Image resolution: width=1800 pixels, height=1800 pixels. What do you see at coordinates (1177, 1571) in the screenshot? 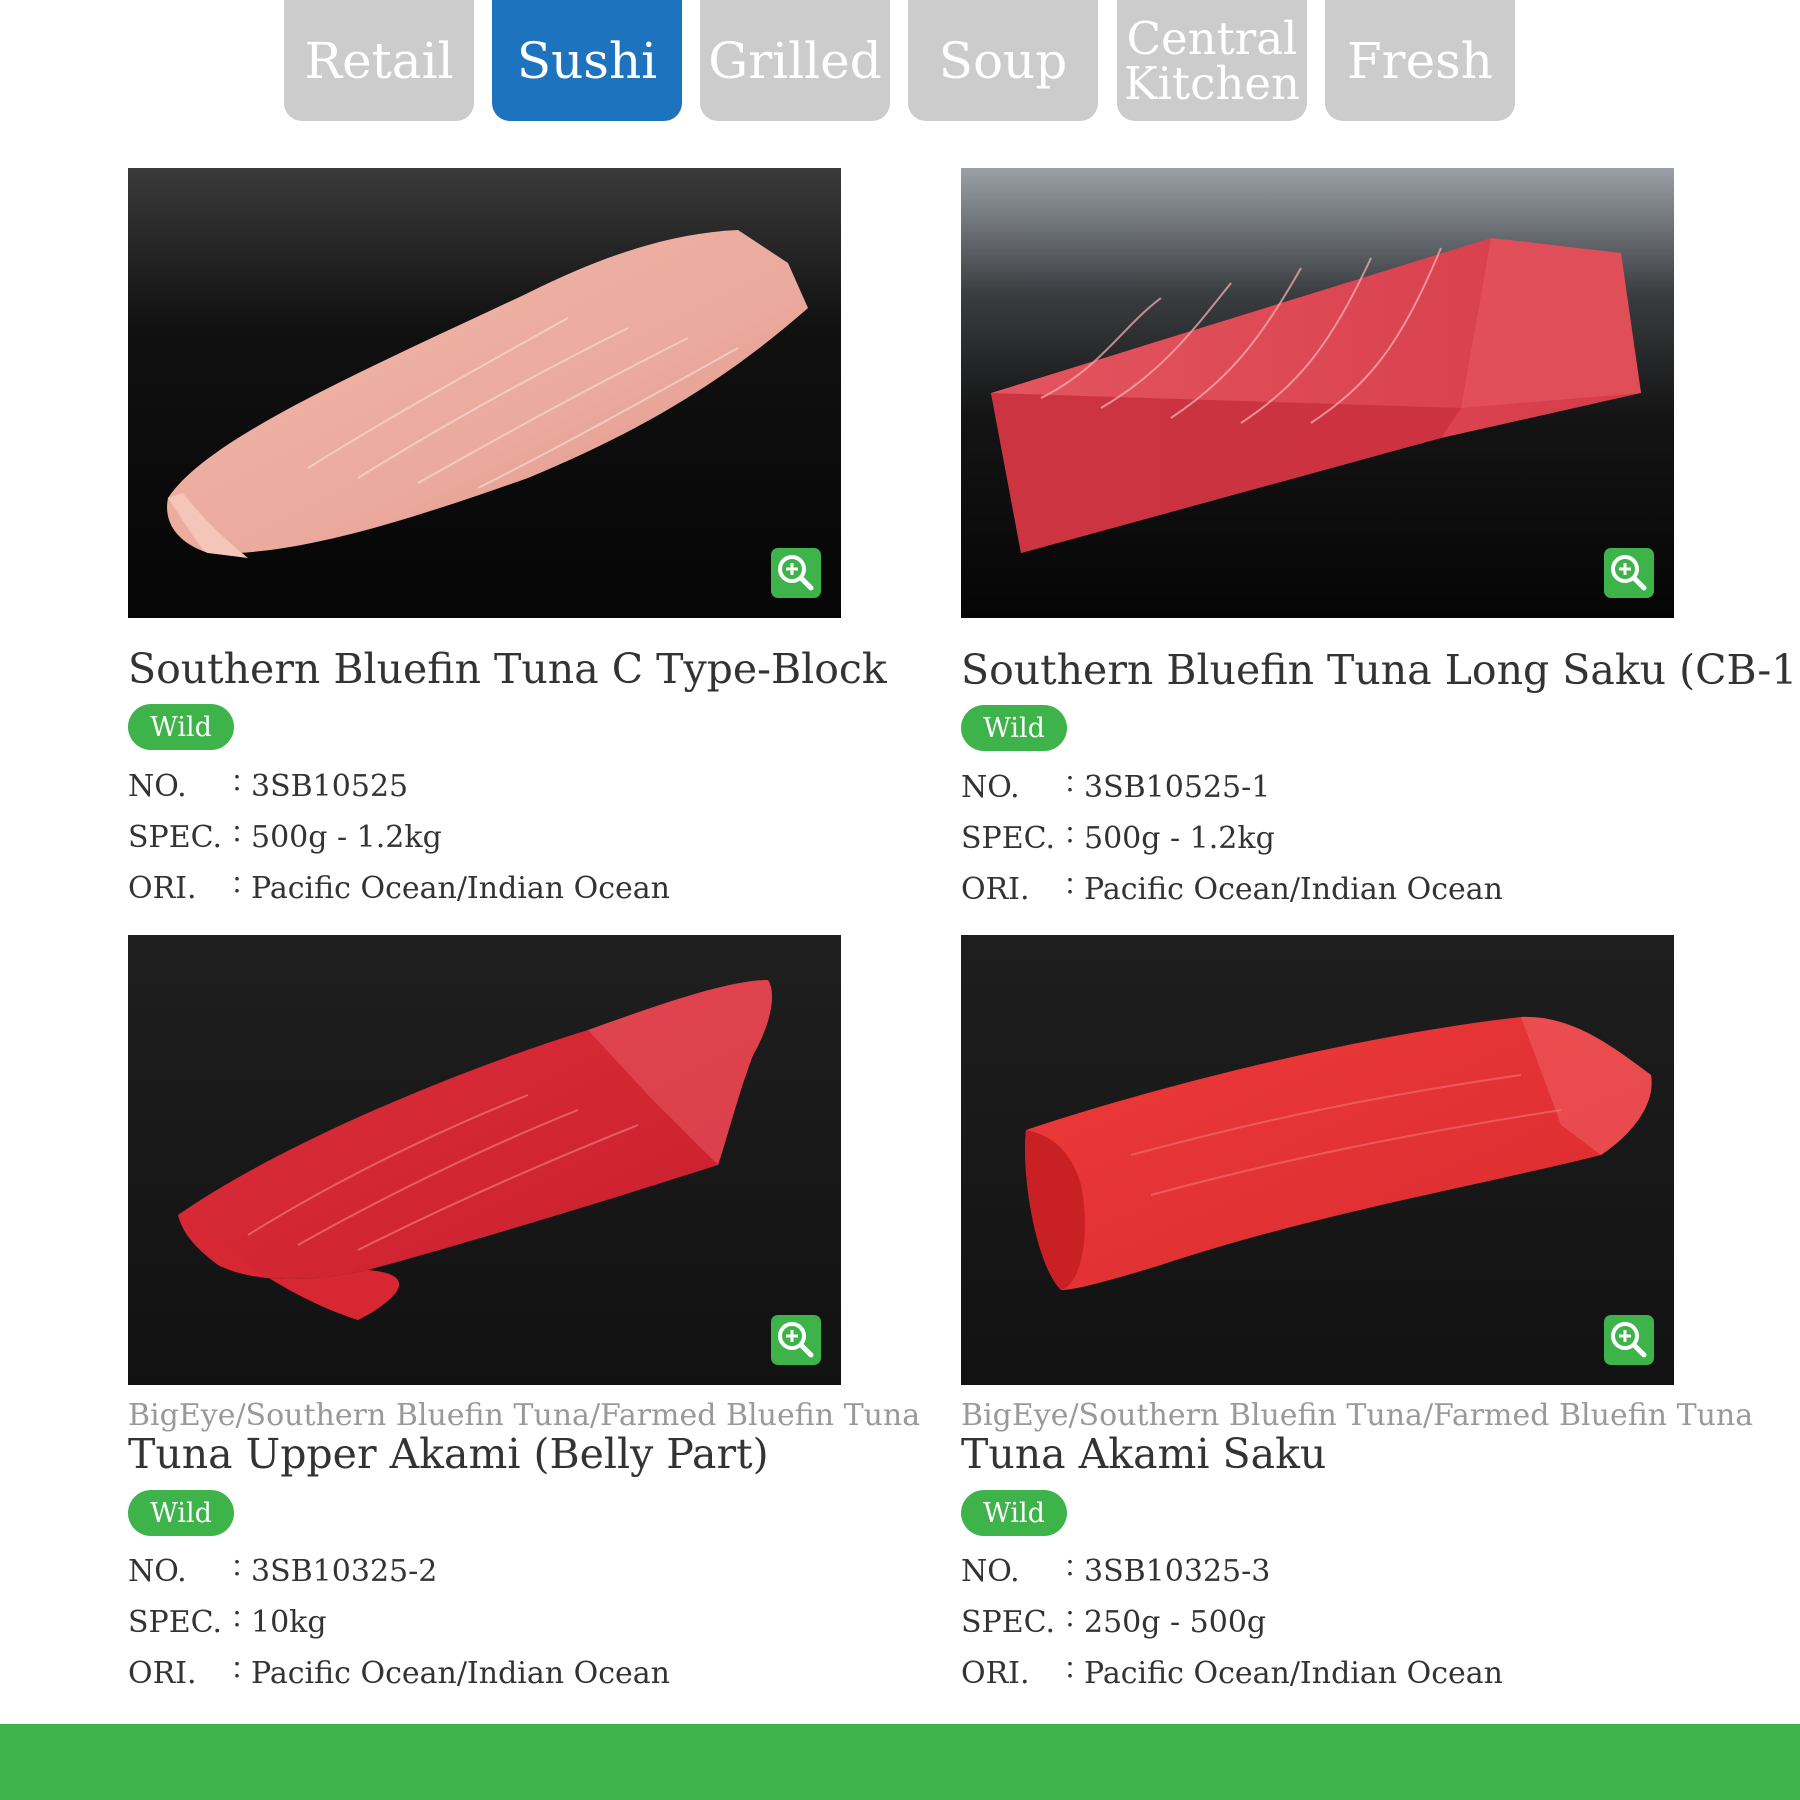
I see `no-value: 3SB10325-3` at bounding box center [1177, 1571].